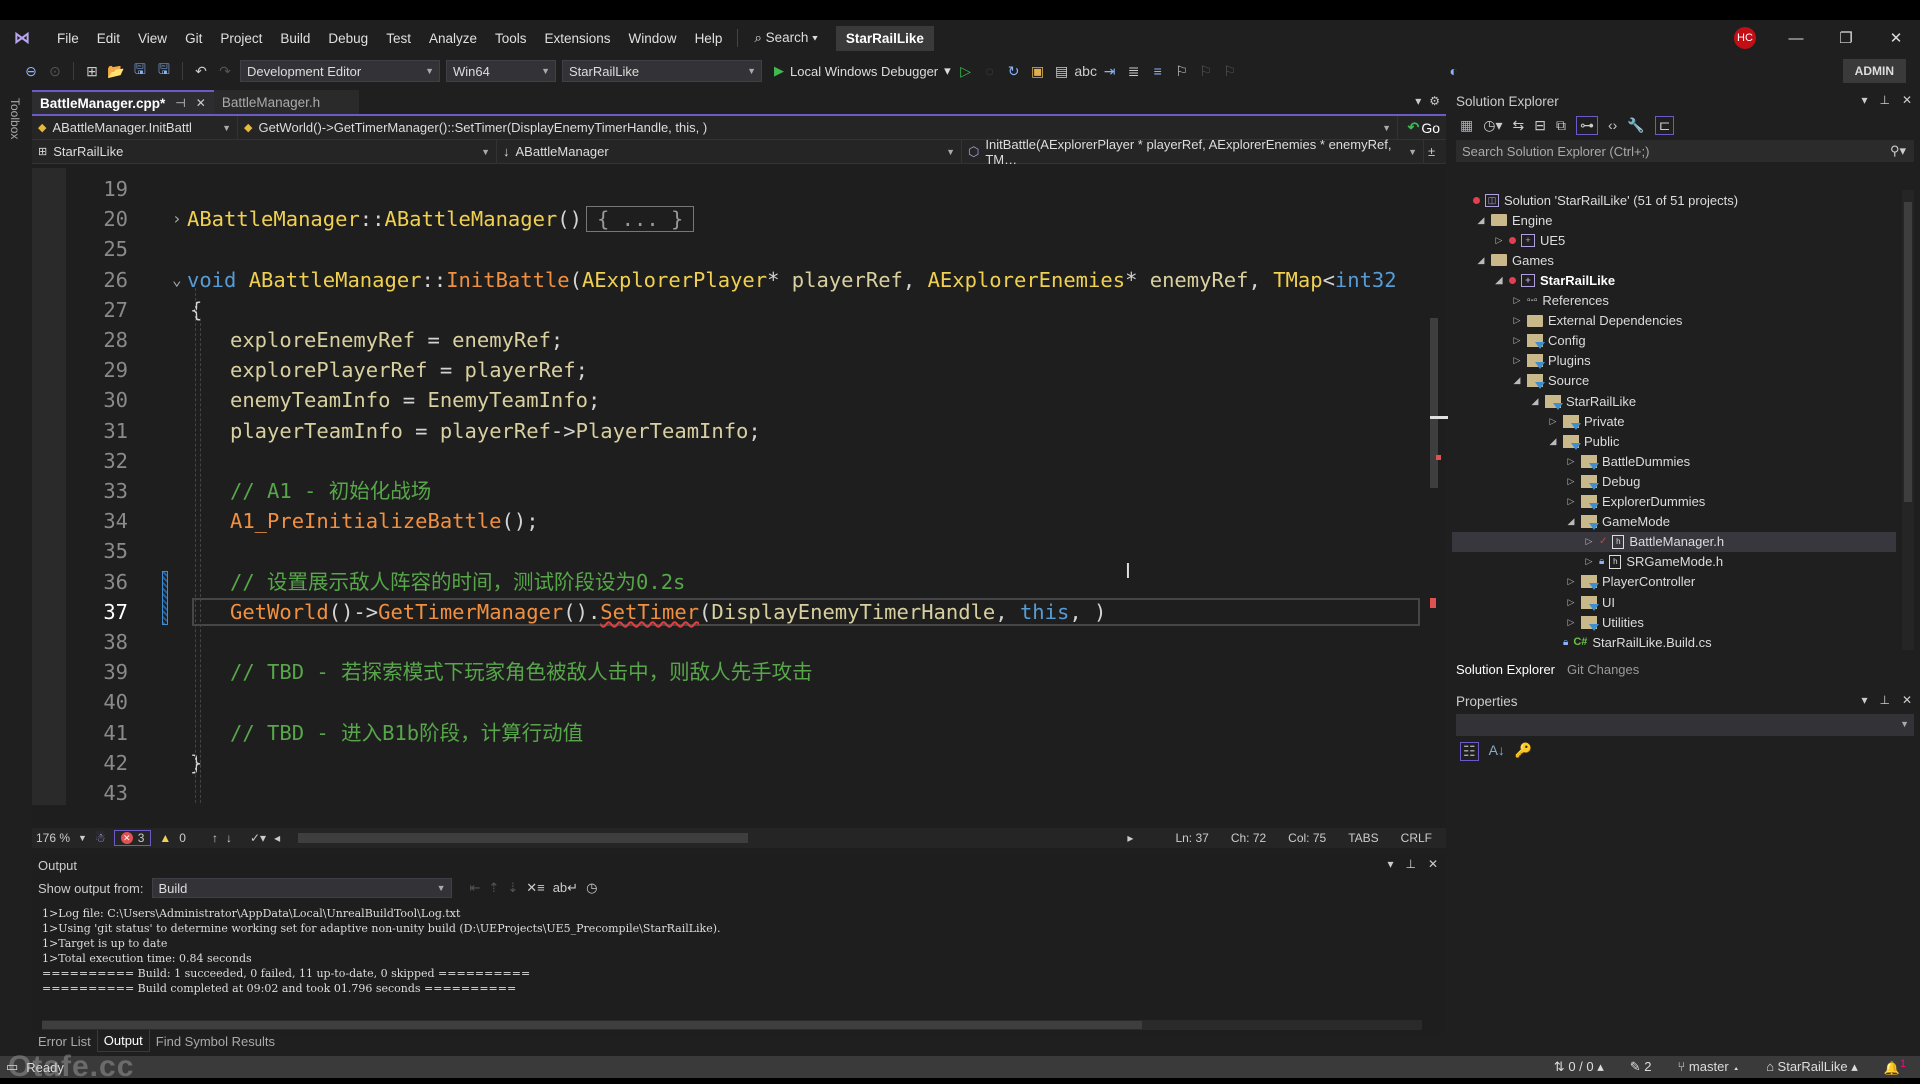 The height and width of the screenshot is (1084, 1920). Describe the element at coordinates (177, 280) in the screenshot. I see `collapse-region-icon: ⌄` at that location.